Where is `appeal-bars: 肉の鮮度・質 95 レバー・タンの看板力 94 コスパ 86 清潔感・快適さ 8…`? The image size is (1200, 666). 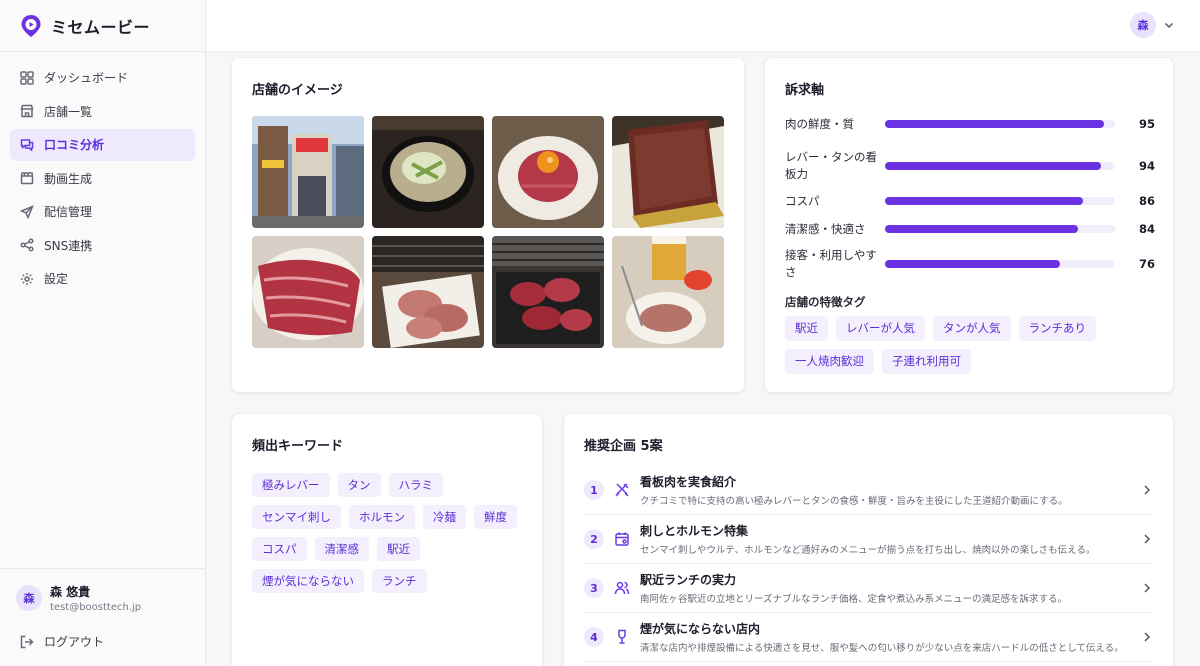
appeal-bars: 肉の鮮度・質 95 レバー・タンの看板力 94 コスパ 86 清潔感・快適さ 8… is located at coordinates (970, 197).